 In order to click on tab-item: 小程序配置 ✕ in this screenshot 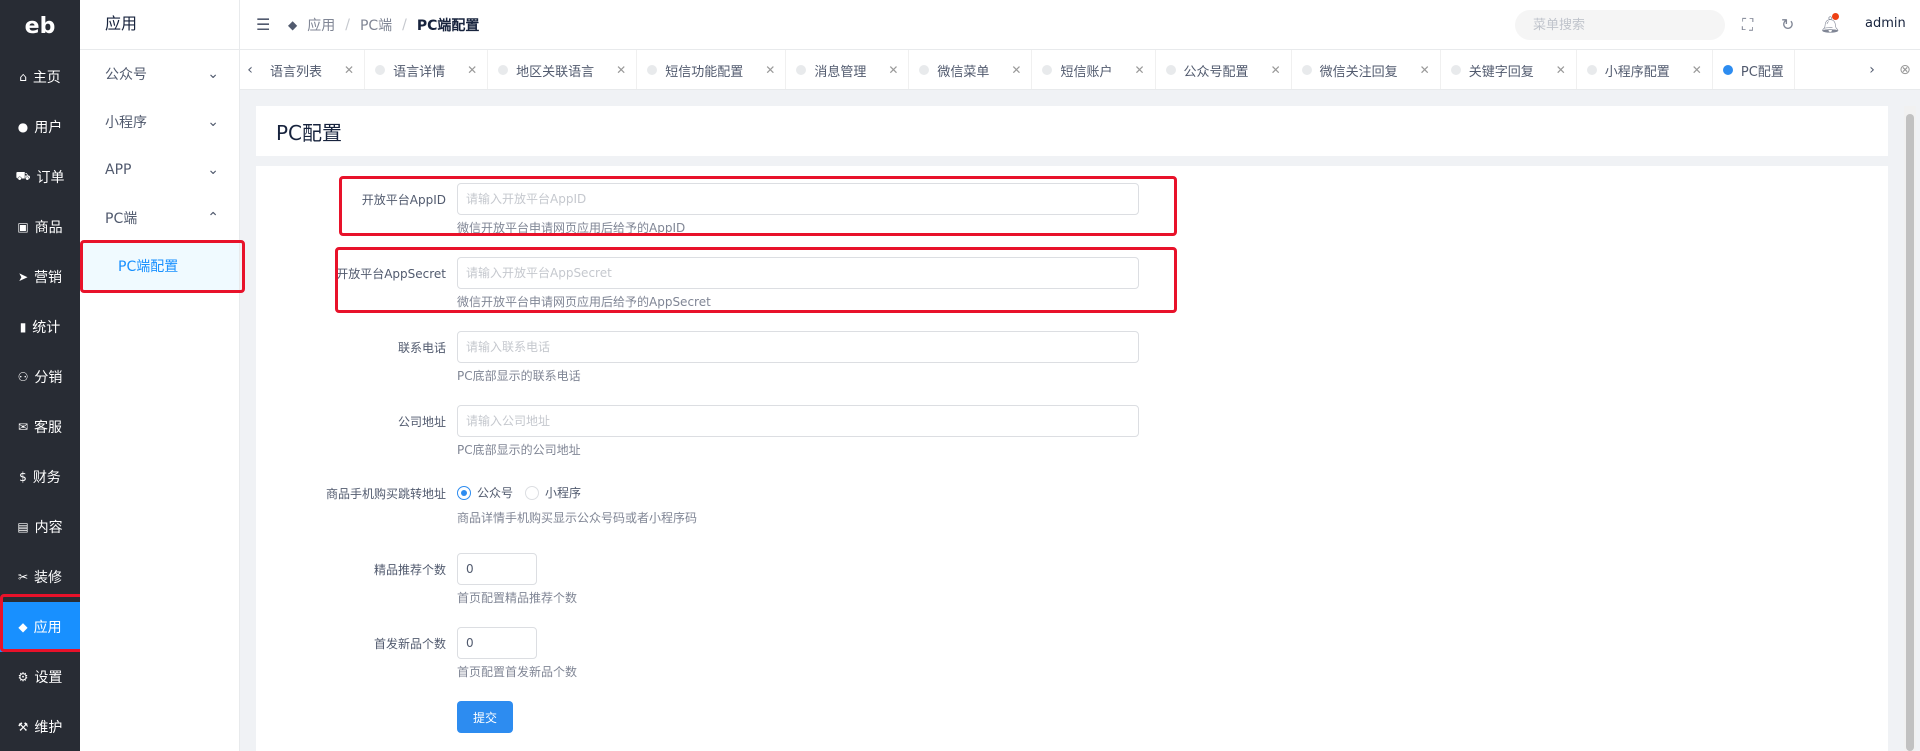, I will do `click(1645, 69)`.